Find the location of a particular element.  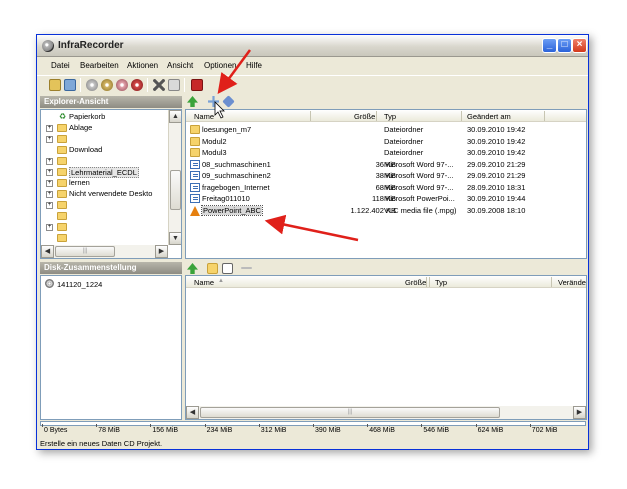

maximize-button: □ is located at coordinates (564, 45).